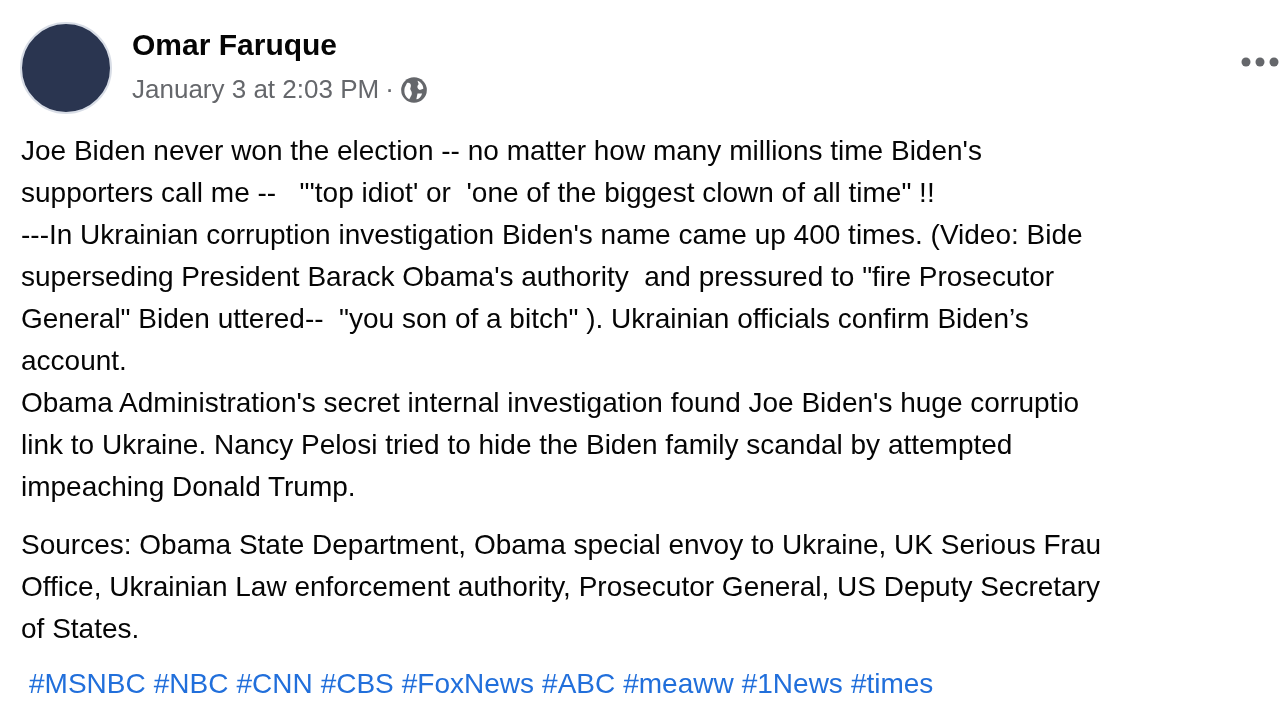  Describe the element at coordinates (274, 684) in the screenshot. I see `hashtag-link: #CNN` at that location.